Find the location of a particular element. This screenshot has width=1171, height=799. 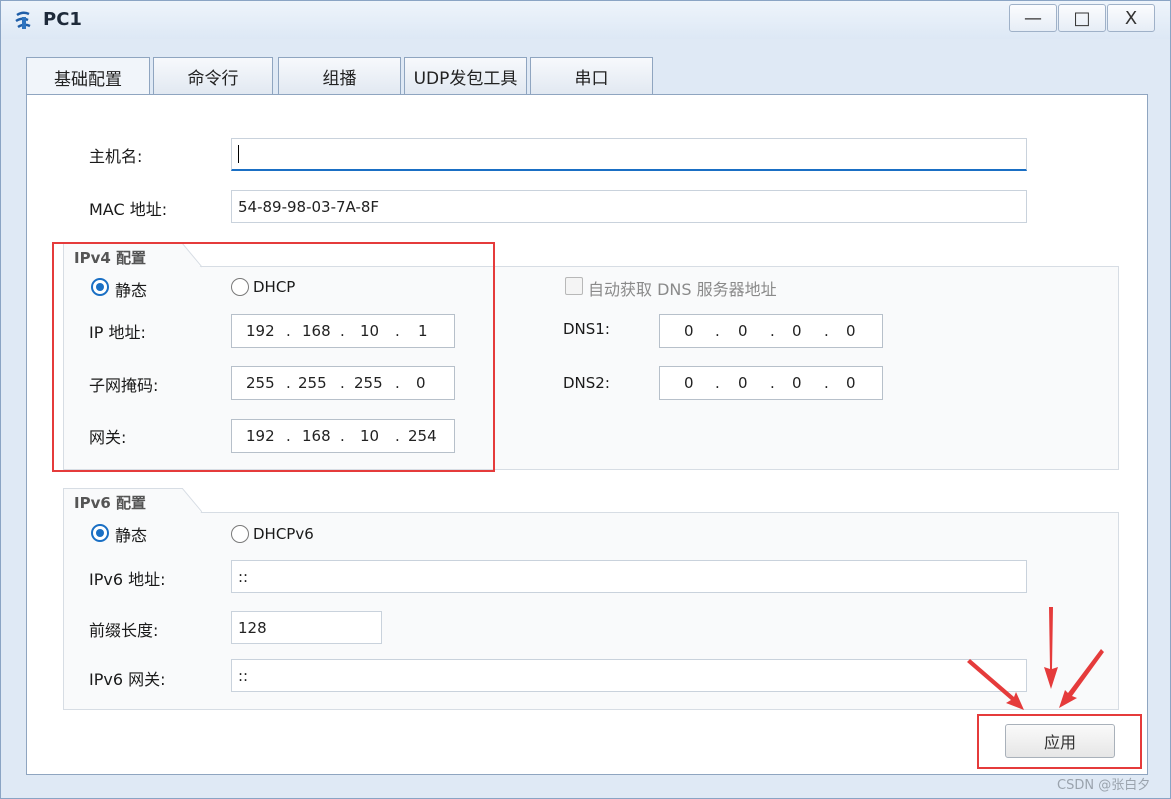

title-bar: PC1 — □ X is located at coordinates (585, 20).